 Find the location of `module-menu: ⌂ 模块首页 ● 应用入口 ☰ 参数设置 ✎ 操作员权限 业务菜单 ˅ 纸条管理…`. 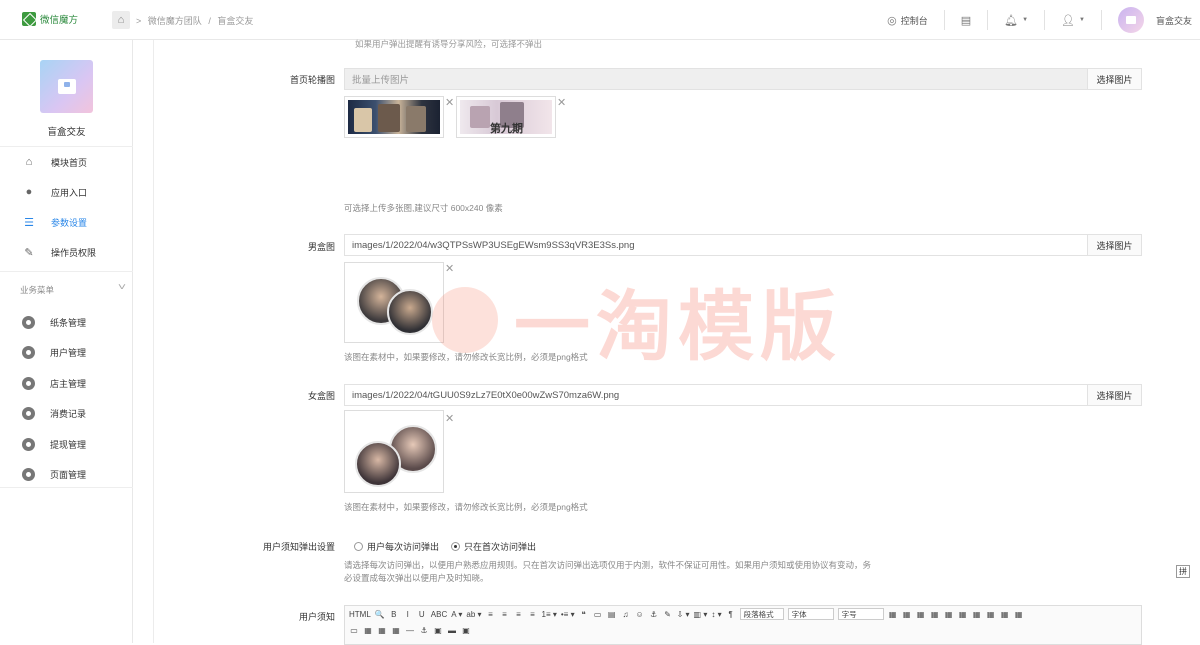

module-menu: ⌂ 模块首页 ● 应用入口 ☰ 参数设置 ✎ 操作员权限 业务菜单 ˅ 纸条管理… is located at coordinates (66, 318).